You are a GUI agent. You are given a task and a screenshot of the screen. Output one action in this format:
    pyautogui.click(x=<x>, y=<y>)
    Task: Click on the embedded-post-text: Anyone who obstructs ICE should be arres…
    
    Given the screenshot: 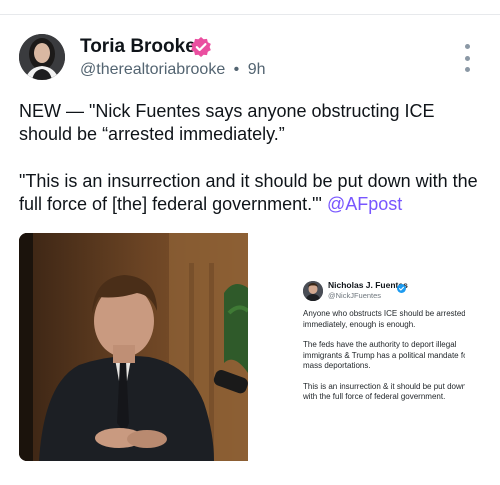 What is the action you would take?
    pyautogui.click(x=384, y=361)
    